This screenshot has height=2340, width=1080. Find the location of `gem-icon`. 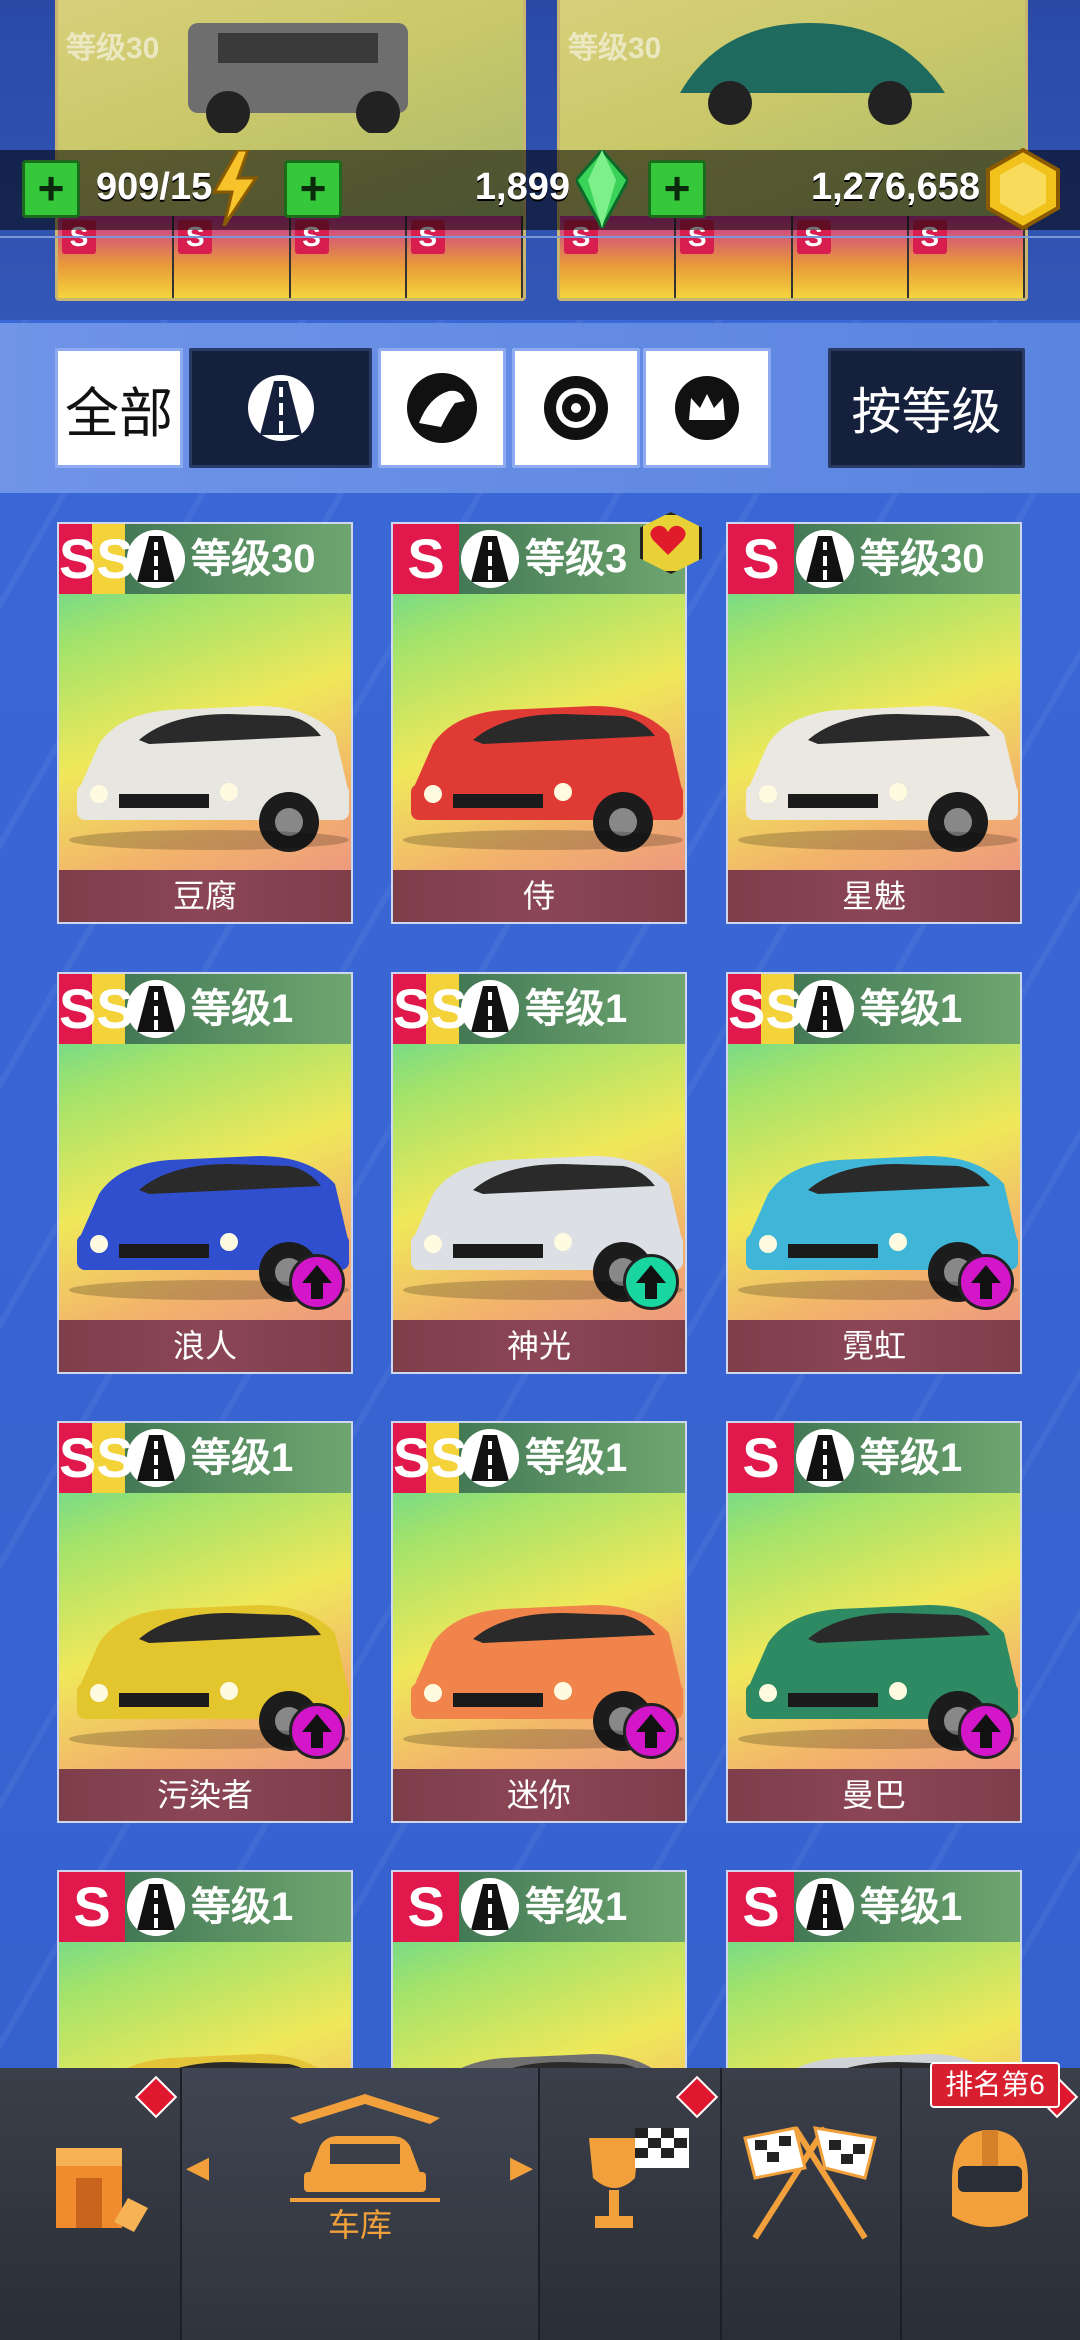

gem-icon is located at coordinates (602, 189).